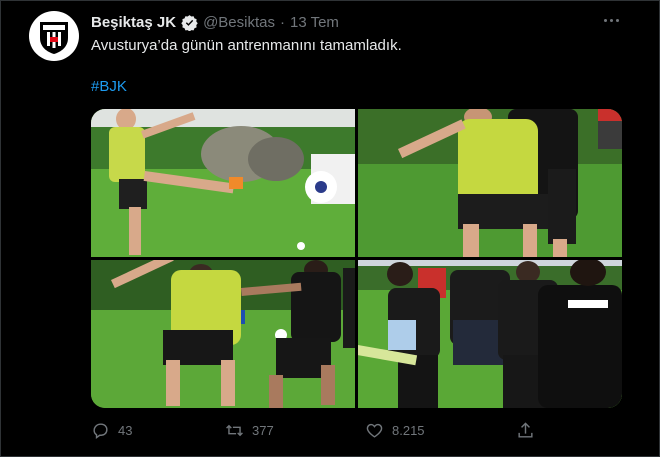 The width and height of the screenshot is (660, 457). I want to click on retweet-icon, so click(234, 430).